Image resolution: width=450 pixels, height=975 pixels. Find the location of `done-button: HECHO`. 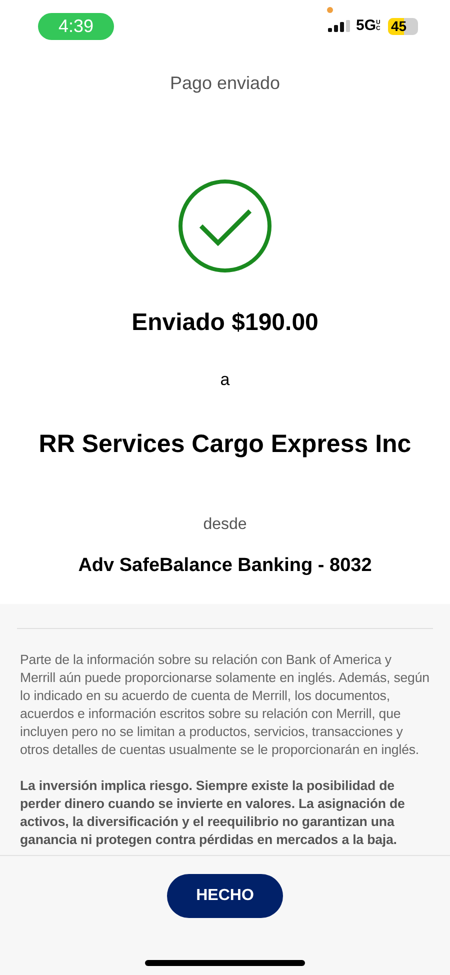

done-button: HECHO is located at coordinates (225, 896).